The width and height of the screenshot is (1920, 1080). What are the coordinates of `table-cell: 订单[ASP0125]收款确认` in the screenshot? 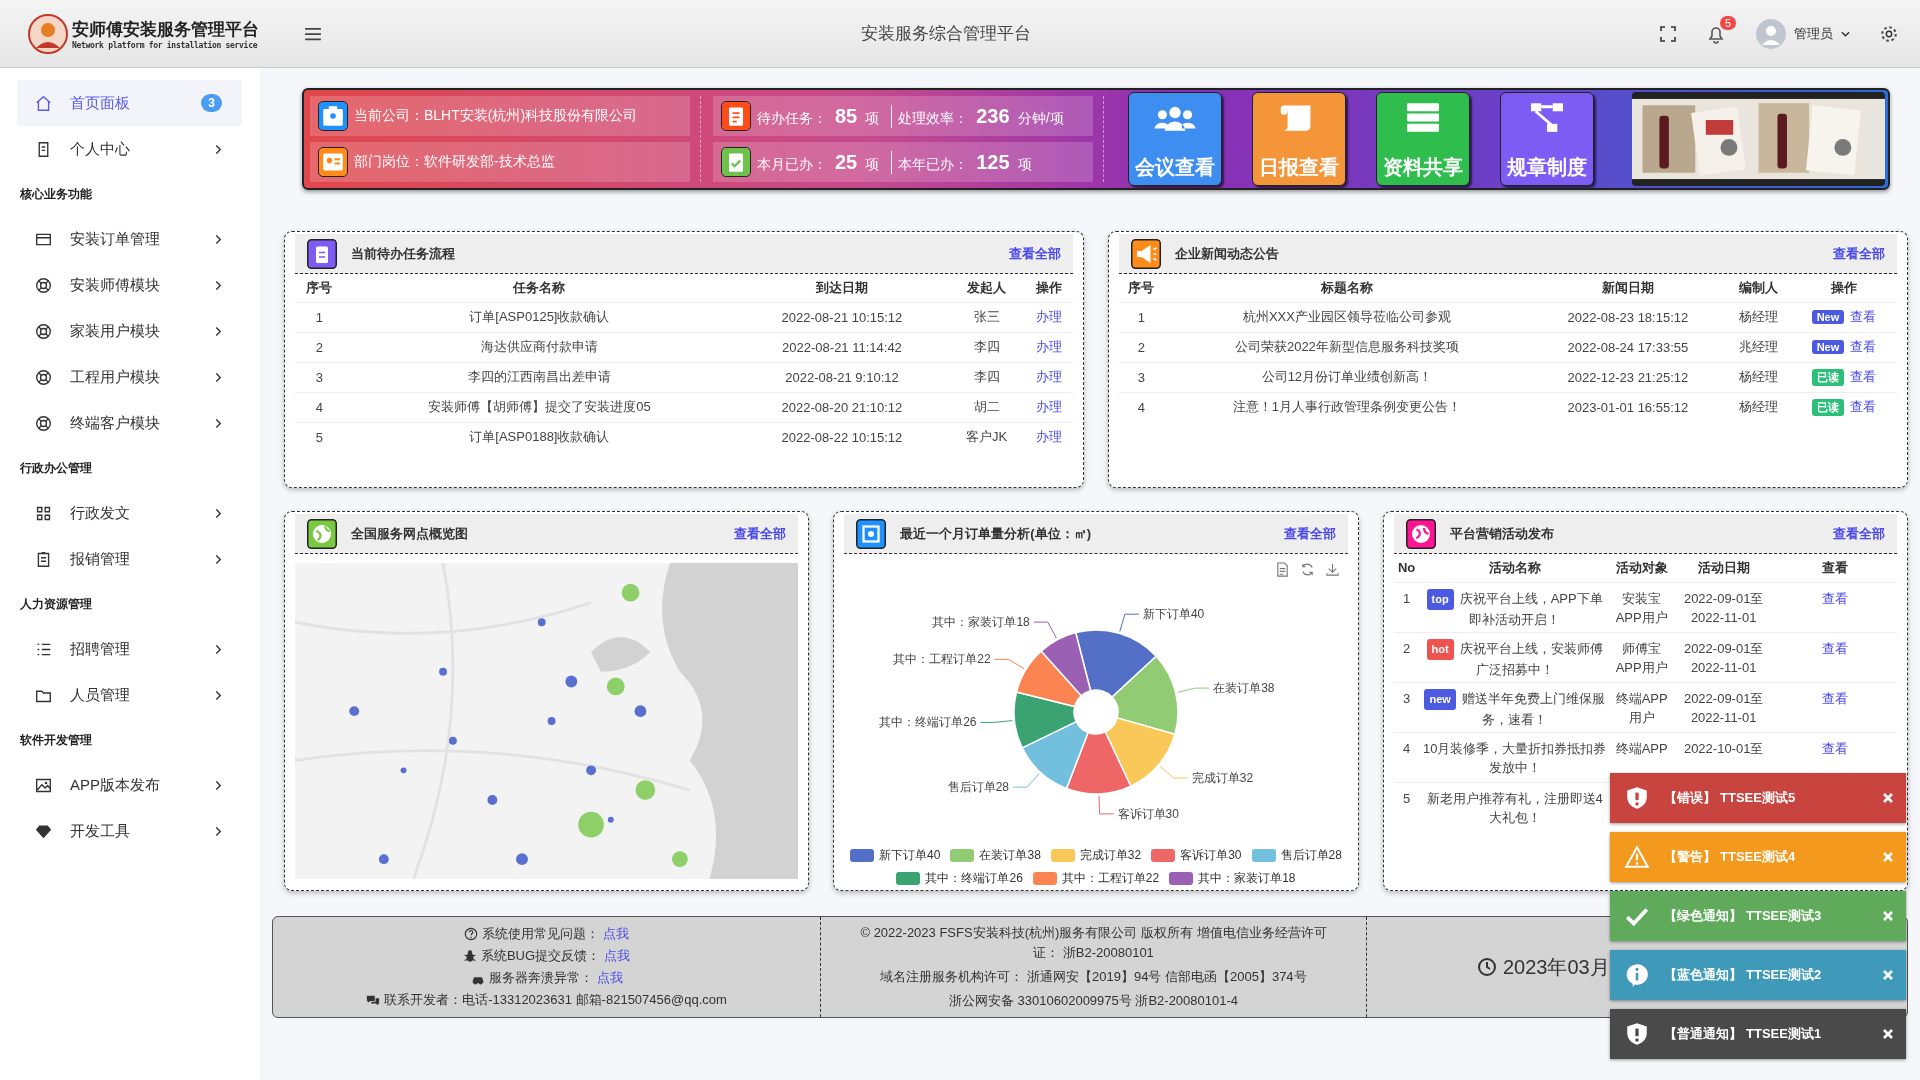 It's located at (539, 317).